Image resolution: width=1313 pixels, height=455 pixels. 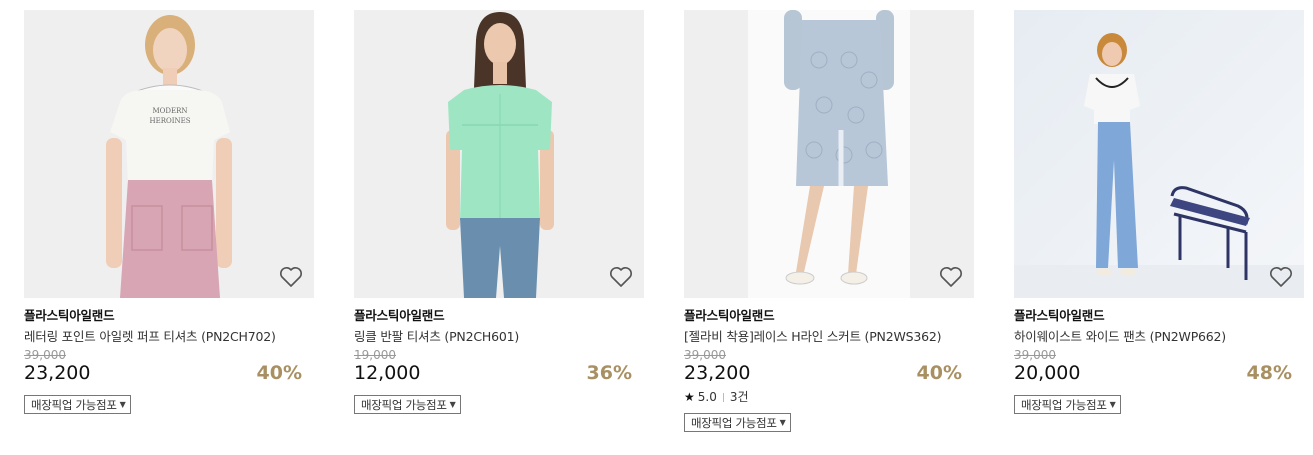 What do you see at coordinates (169, 121) in the screenshot?
I see `print-text-line2: HEROINES` at bounding box center [169, 121].